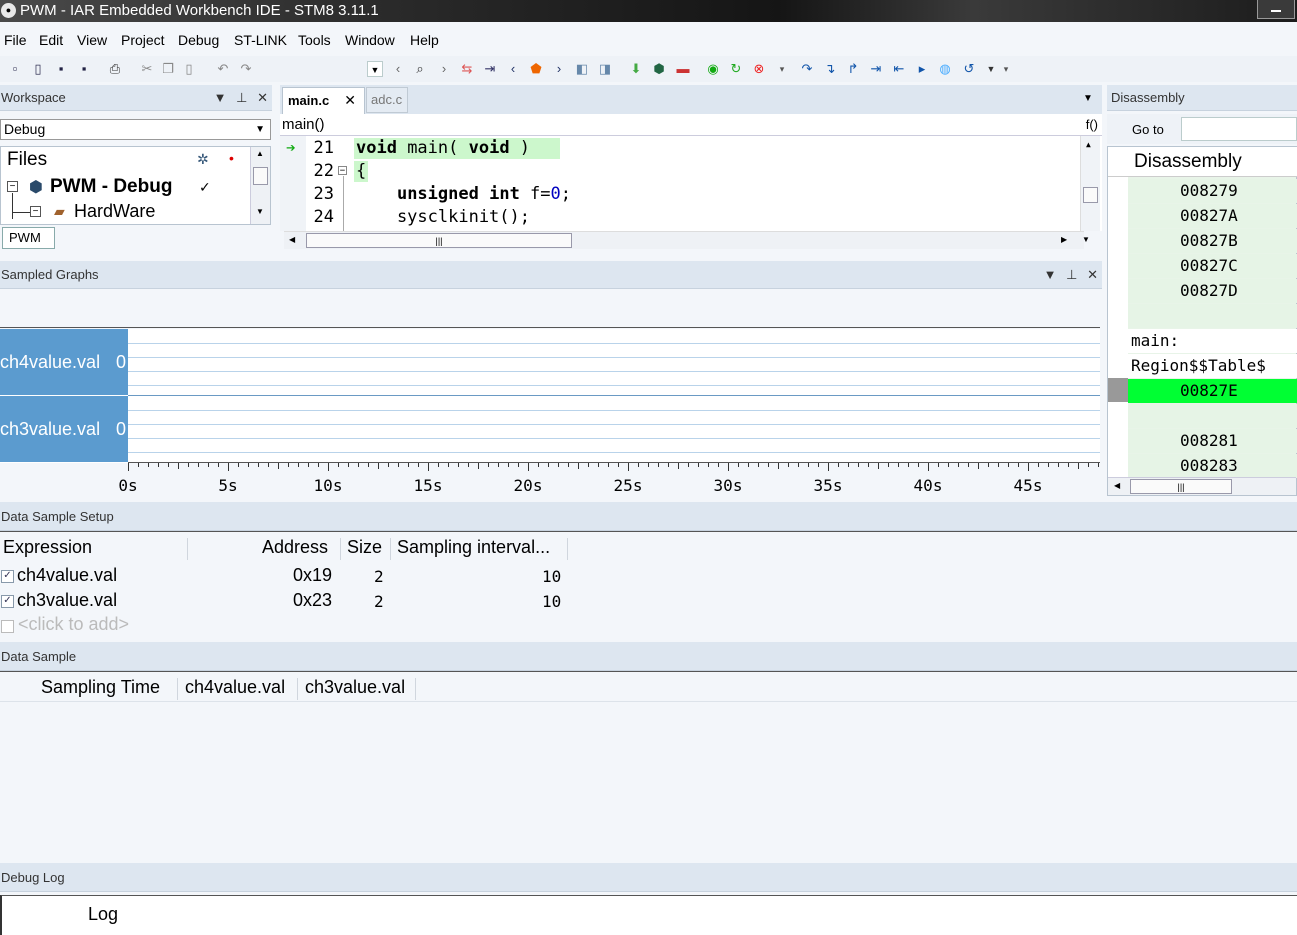 Image resolution: width=1297 pixels, height=935 pixels. I want to click on col-size: Size, so click(364, 547).